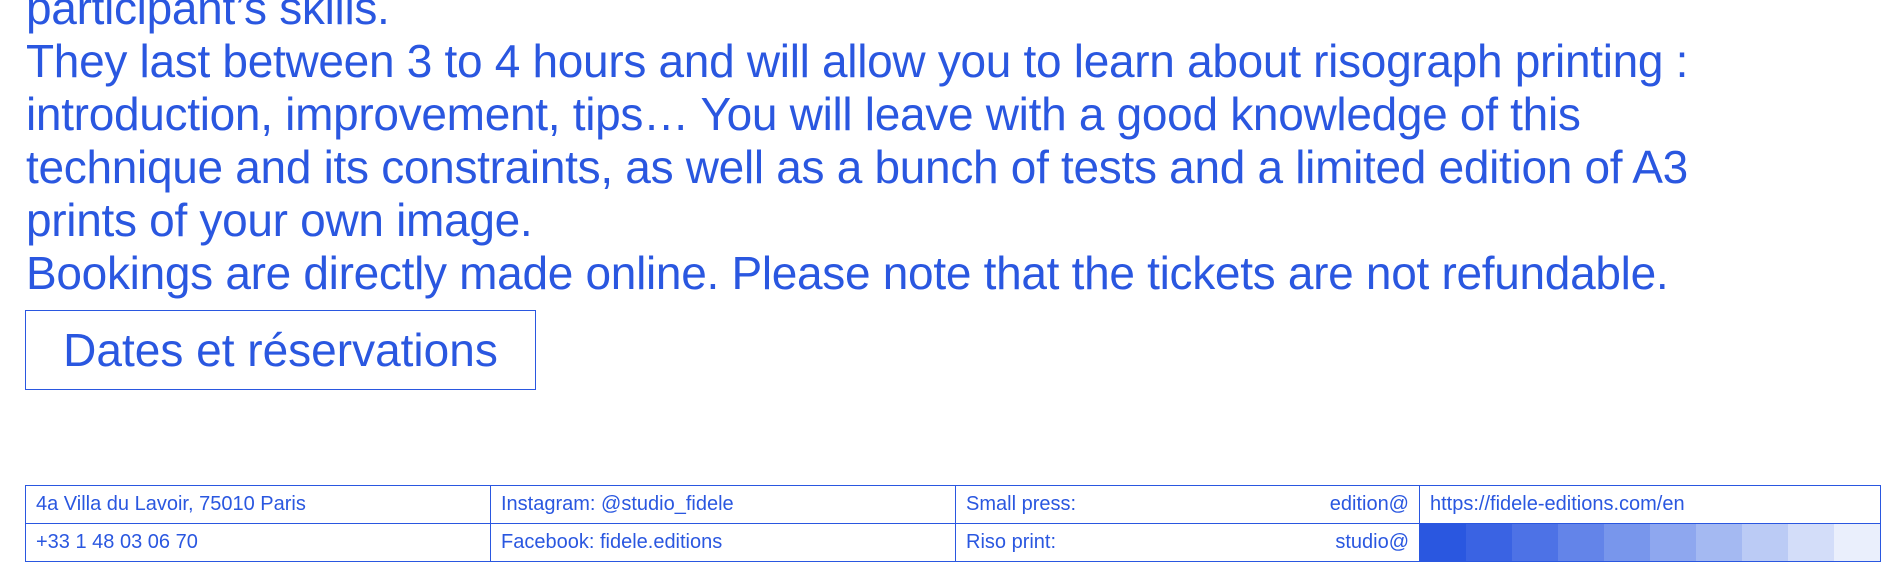 This screenshot has width=1897, height=572. I want to click on color-gradient-swatches, so click(1650, 542).